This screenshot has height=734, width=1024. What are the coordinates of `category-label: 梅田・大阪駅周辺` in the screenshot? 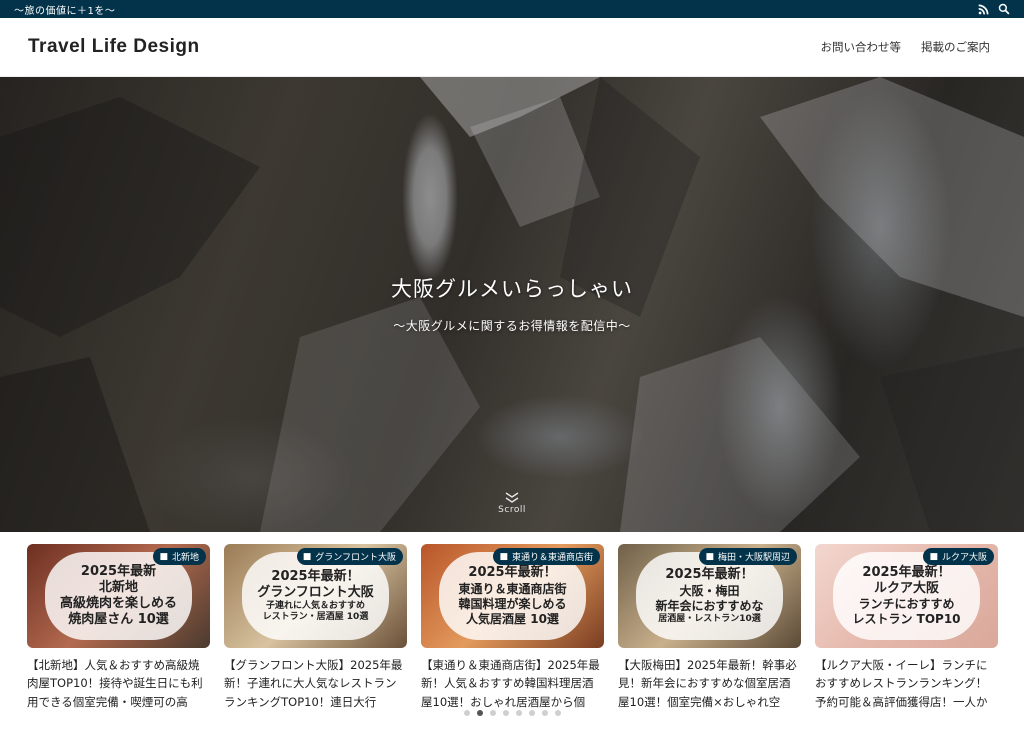 It's located at (753, 558).